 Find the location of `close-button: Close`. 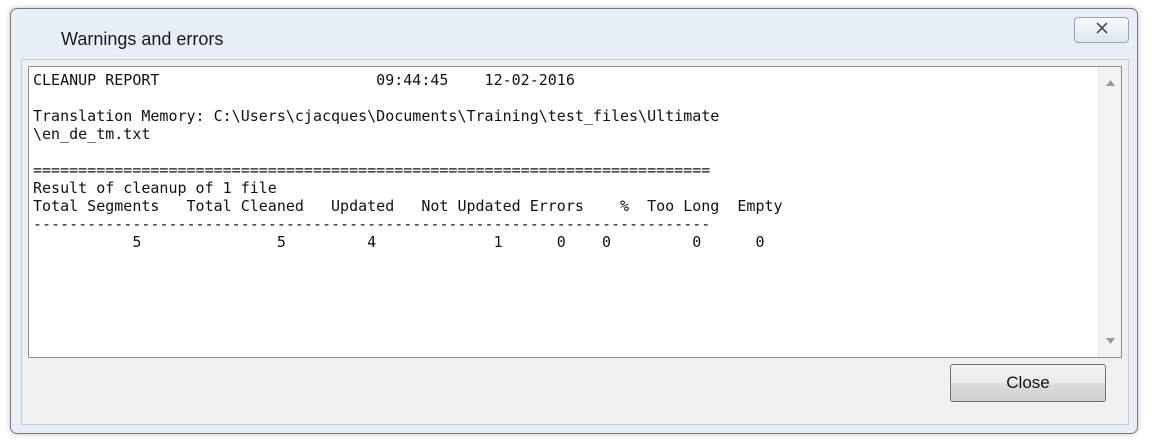

close-button: Close is located at coordinates (1028, 383).